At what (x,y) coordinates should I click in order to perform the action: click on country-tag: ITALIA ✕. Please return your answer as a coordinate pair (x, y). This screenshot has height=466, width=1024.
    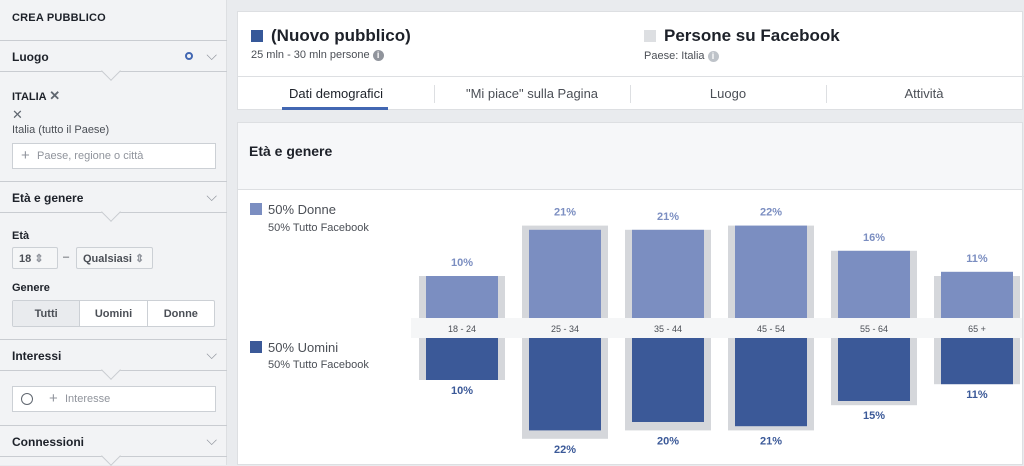
    Looking at the image, I should click on (36, 96).